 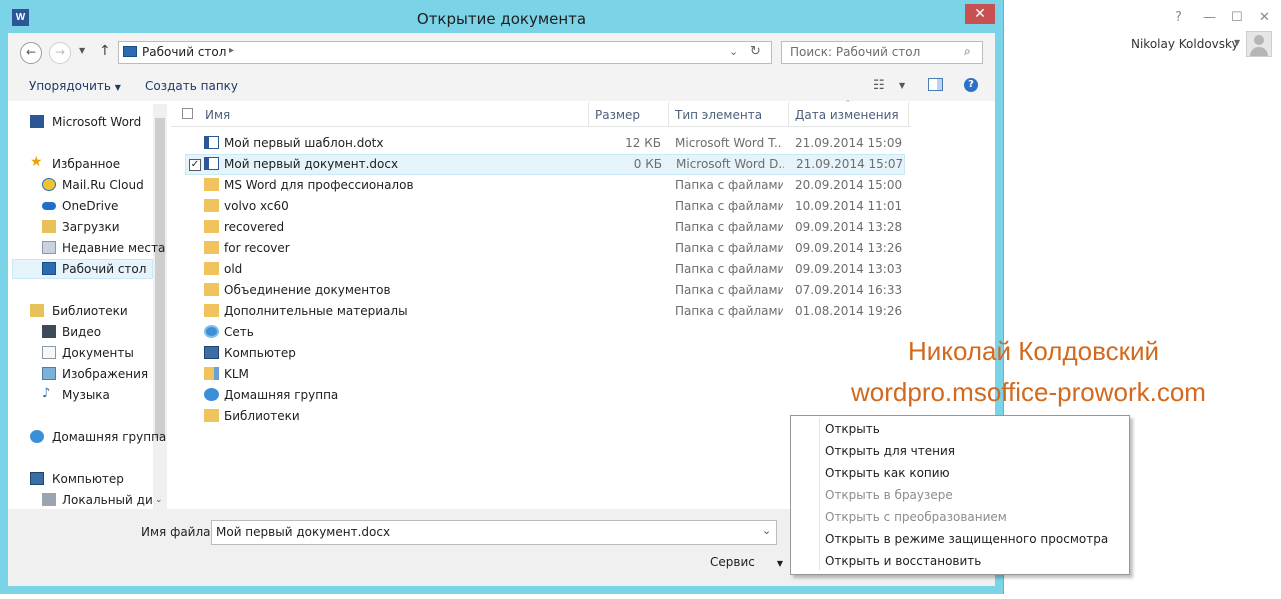 I want to click on cloud-icon, so click(x=49, y=184).